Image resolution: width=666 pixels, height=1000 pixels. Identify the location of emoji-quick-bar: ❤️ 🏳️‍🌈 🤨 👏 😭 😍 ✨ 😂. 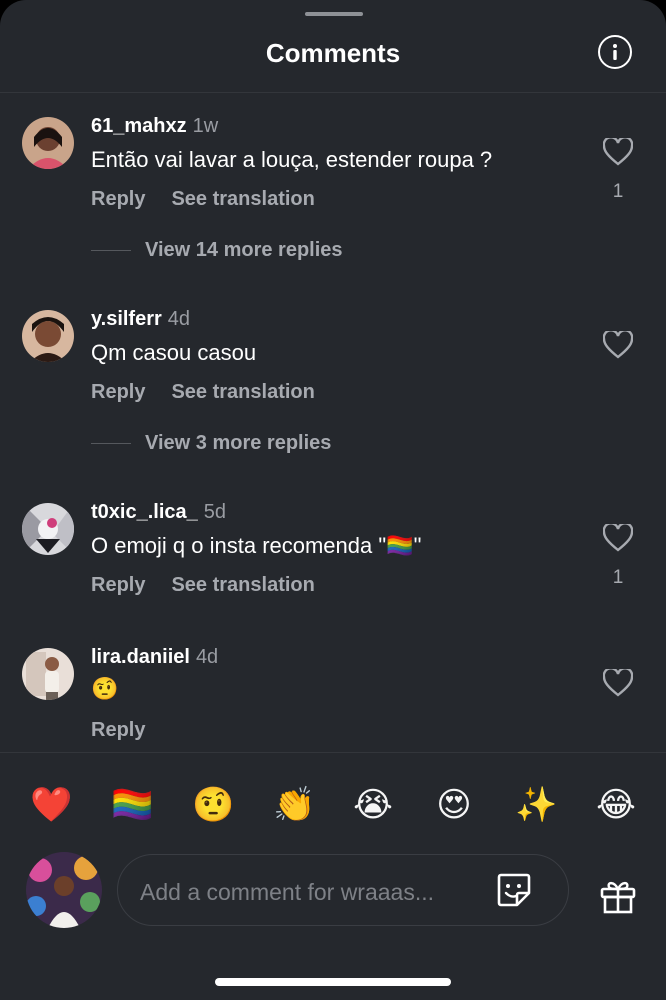
(333, 802).